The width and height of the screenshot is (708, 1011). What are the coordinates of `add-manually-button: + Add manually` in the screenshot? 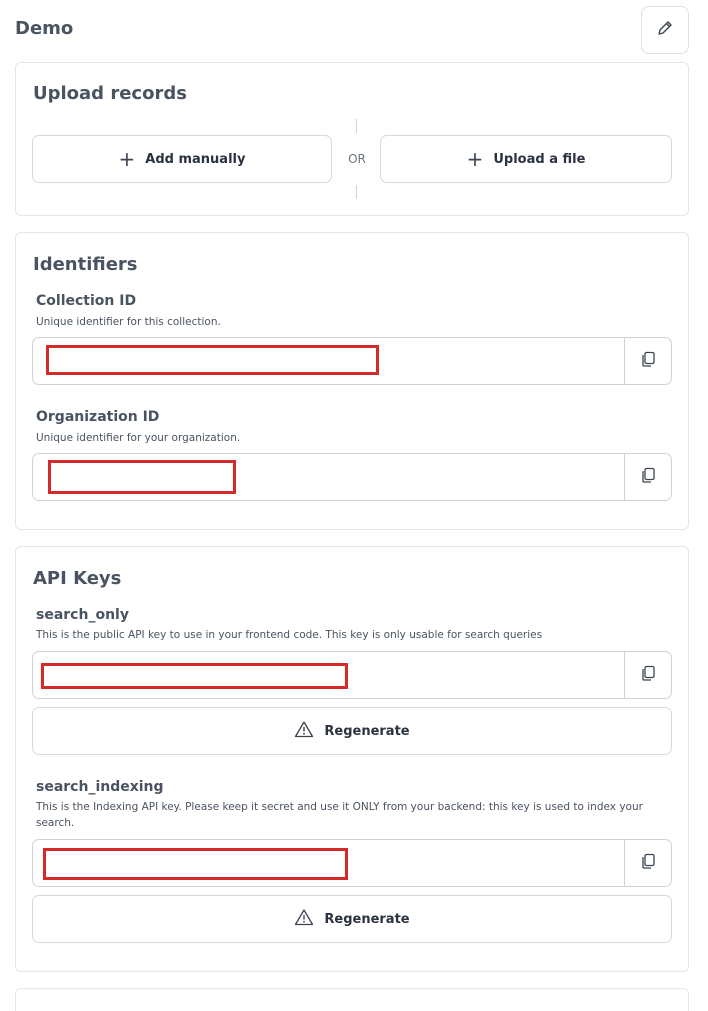 It's located at (182, 159).